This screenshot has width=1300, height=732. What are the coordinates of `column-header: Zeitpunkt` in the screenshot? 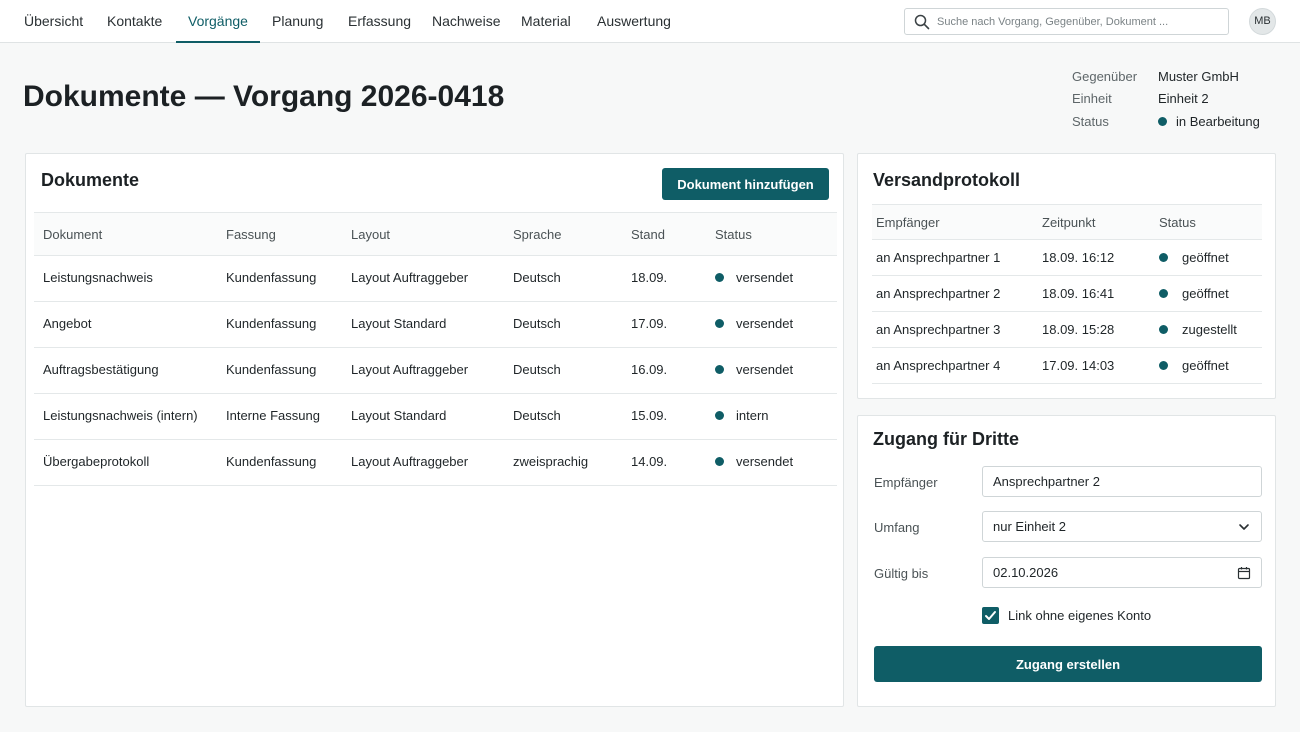 It's located at (1069, 222).